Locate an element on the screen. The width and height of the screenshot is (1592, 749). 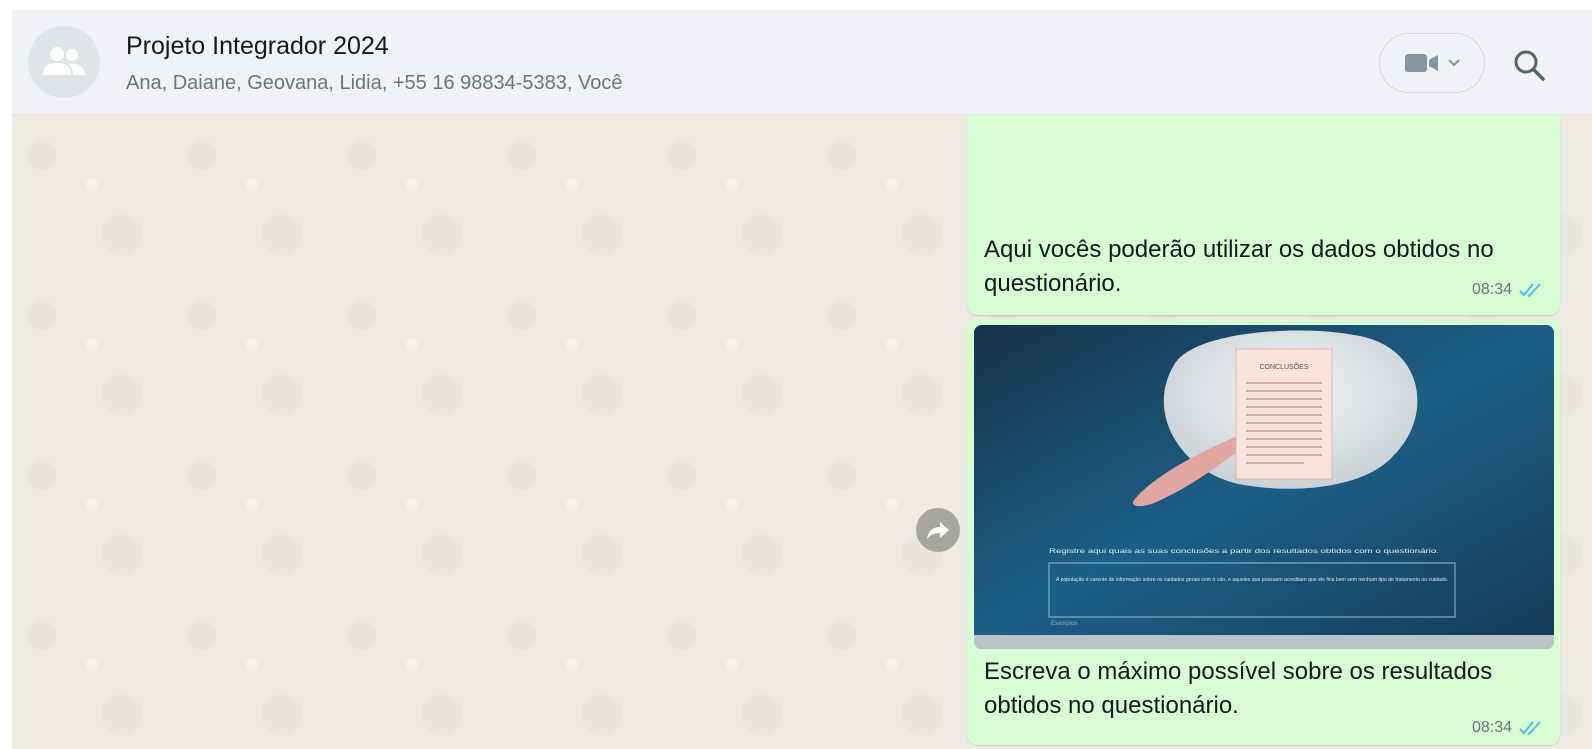
forward-icon is located at coordinates (938, 530).